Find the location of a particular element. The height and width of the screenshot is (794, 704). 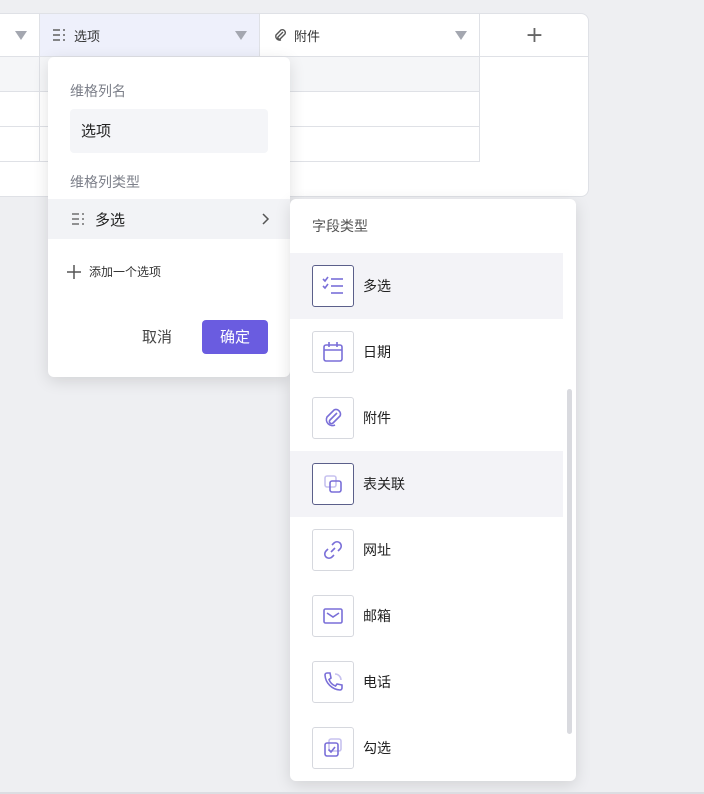

calendar-icon is located at coordinates (333, 352).